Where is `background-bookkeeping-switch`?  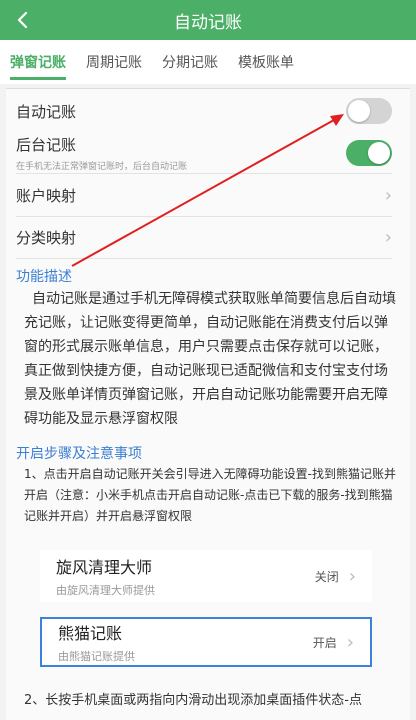 background-bookkeeping-switch is located at coordinates (369, 153).